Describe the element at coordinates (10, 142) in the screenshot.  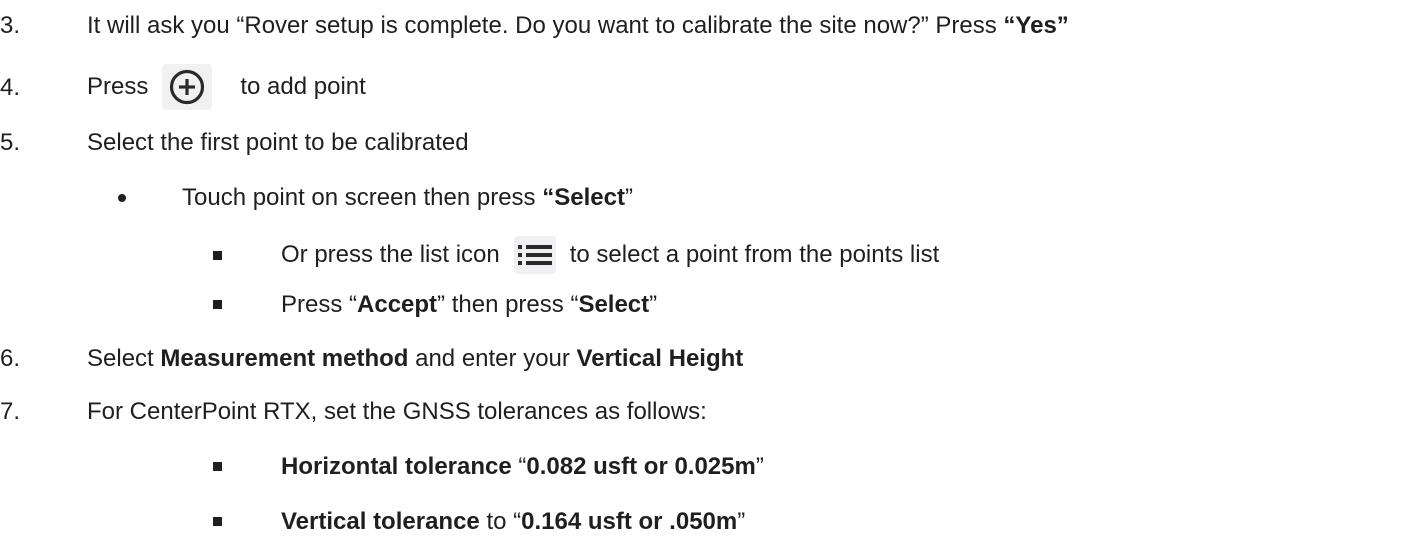
I see `step-number: 5.` at that location.